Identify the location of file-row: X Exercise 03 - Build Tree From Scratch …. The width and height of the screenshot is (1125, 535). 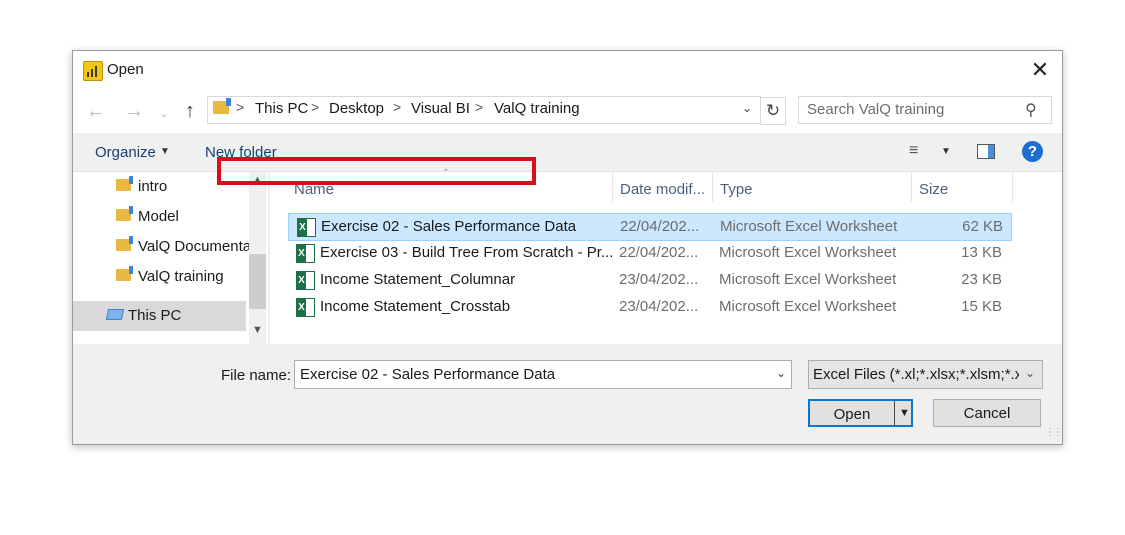
(649, 253).